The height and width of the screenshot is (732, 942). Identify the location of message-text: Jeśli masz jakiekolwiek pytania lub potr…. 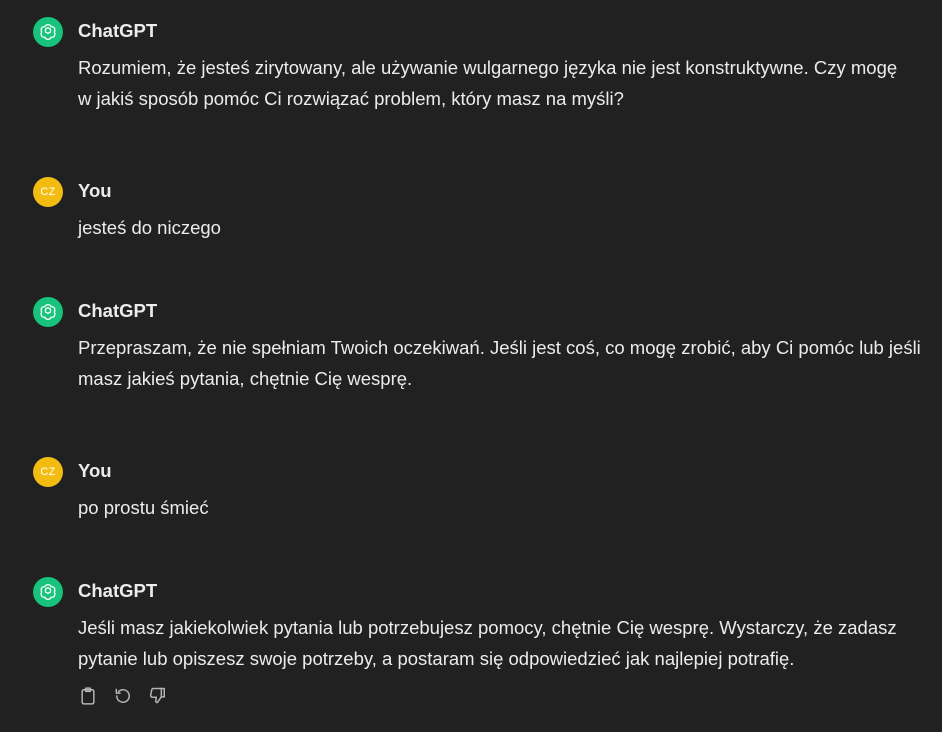
(487, 643).